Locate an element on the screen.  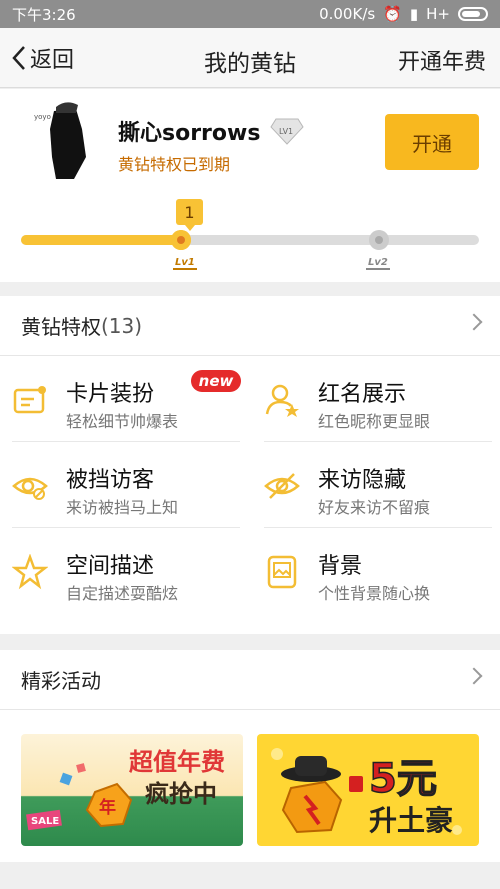
privilege-red-name: 红名展示 红色昵称更显眼 is located at coordinates (372, 399).